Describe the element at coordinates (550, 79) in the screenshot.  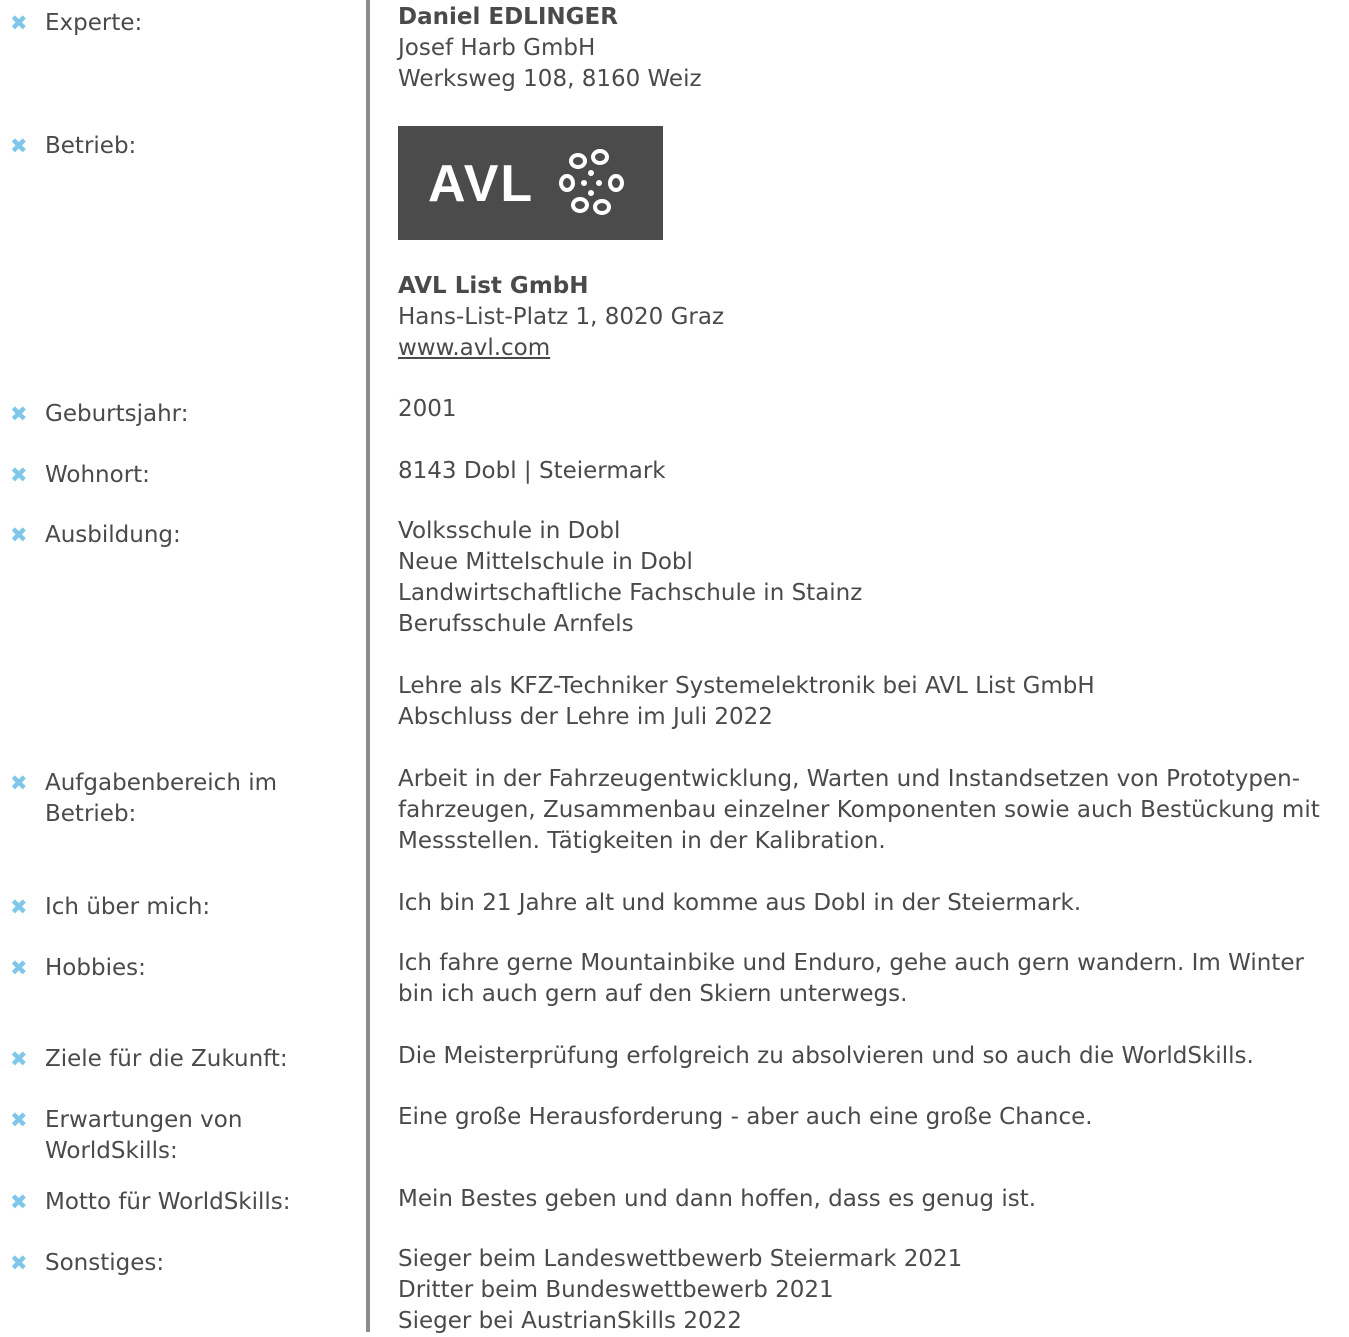
I see `expert-address: Werksweg 108, 8160 Weiz` at that location.